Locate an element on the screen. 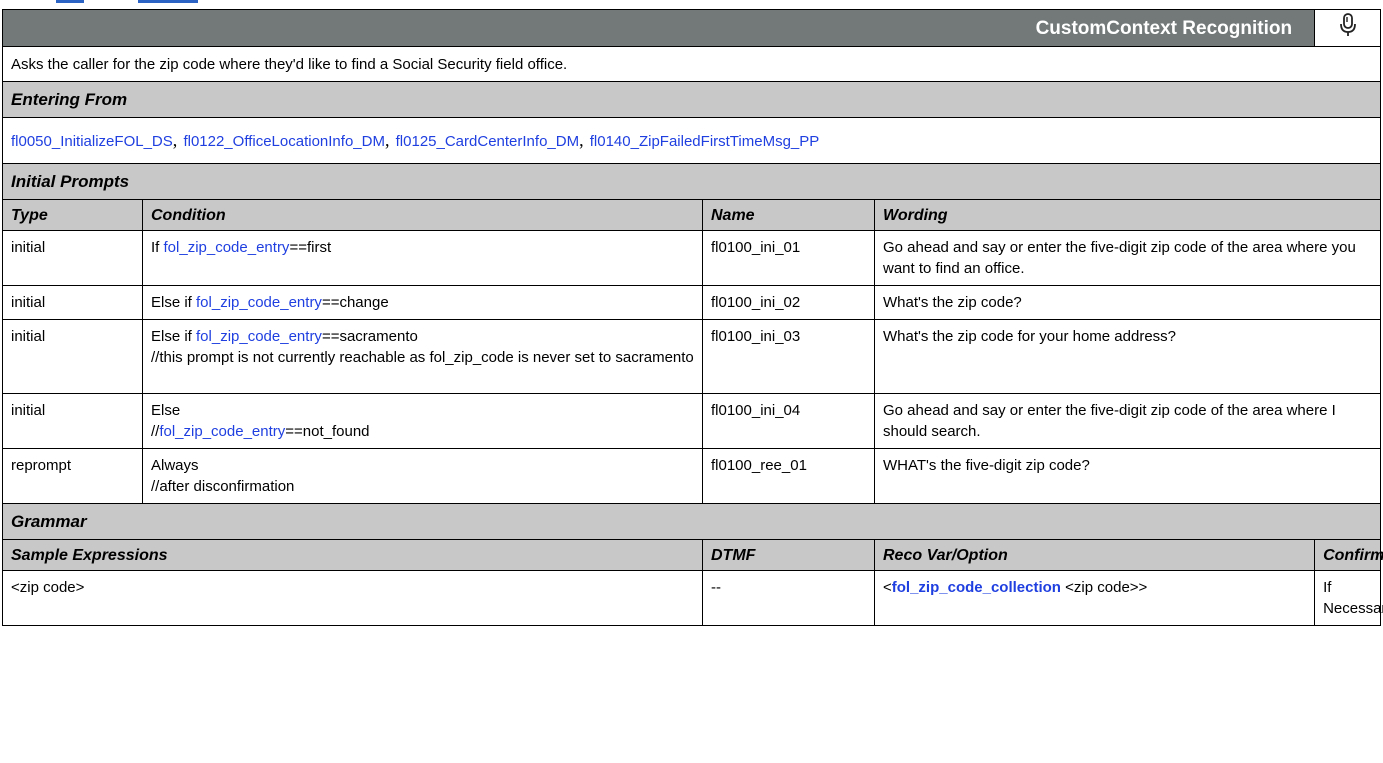 This screenshot has width=1383, height=763. prompts-column-header: Type Condition Name Wording is located at coordinates (692, 215).